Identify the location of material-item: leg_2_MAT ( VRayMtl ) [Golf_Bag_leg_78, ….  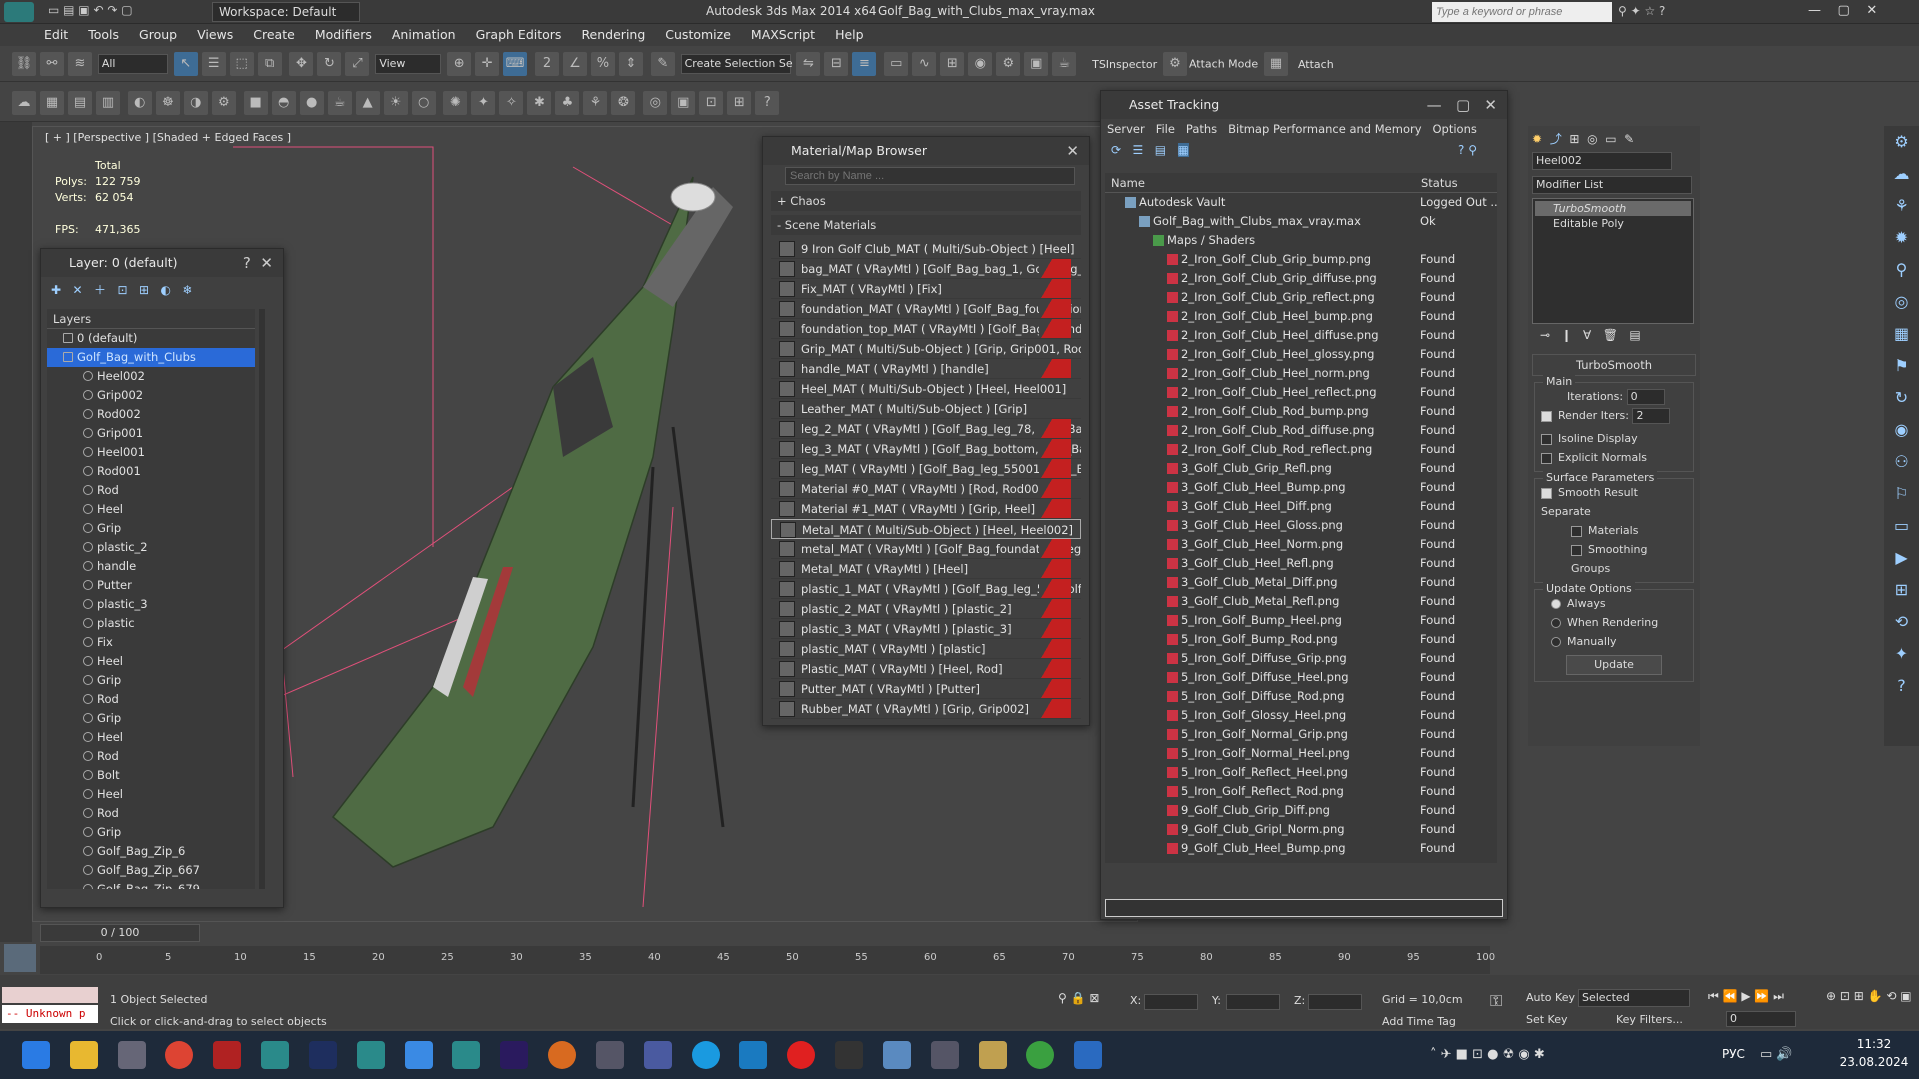
(926, 429).